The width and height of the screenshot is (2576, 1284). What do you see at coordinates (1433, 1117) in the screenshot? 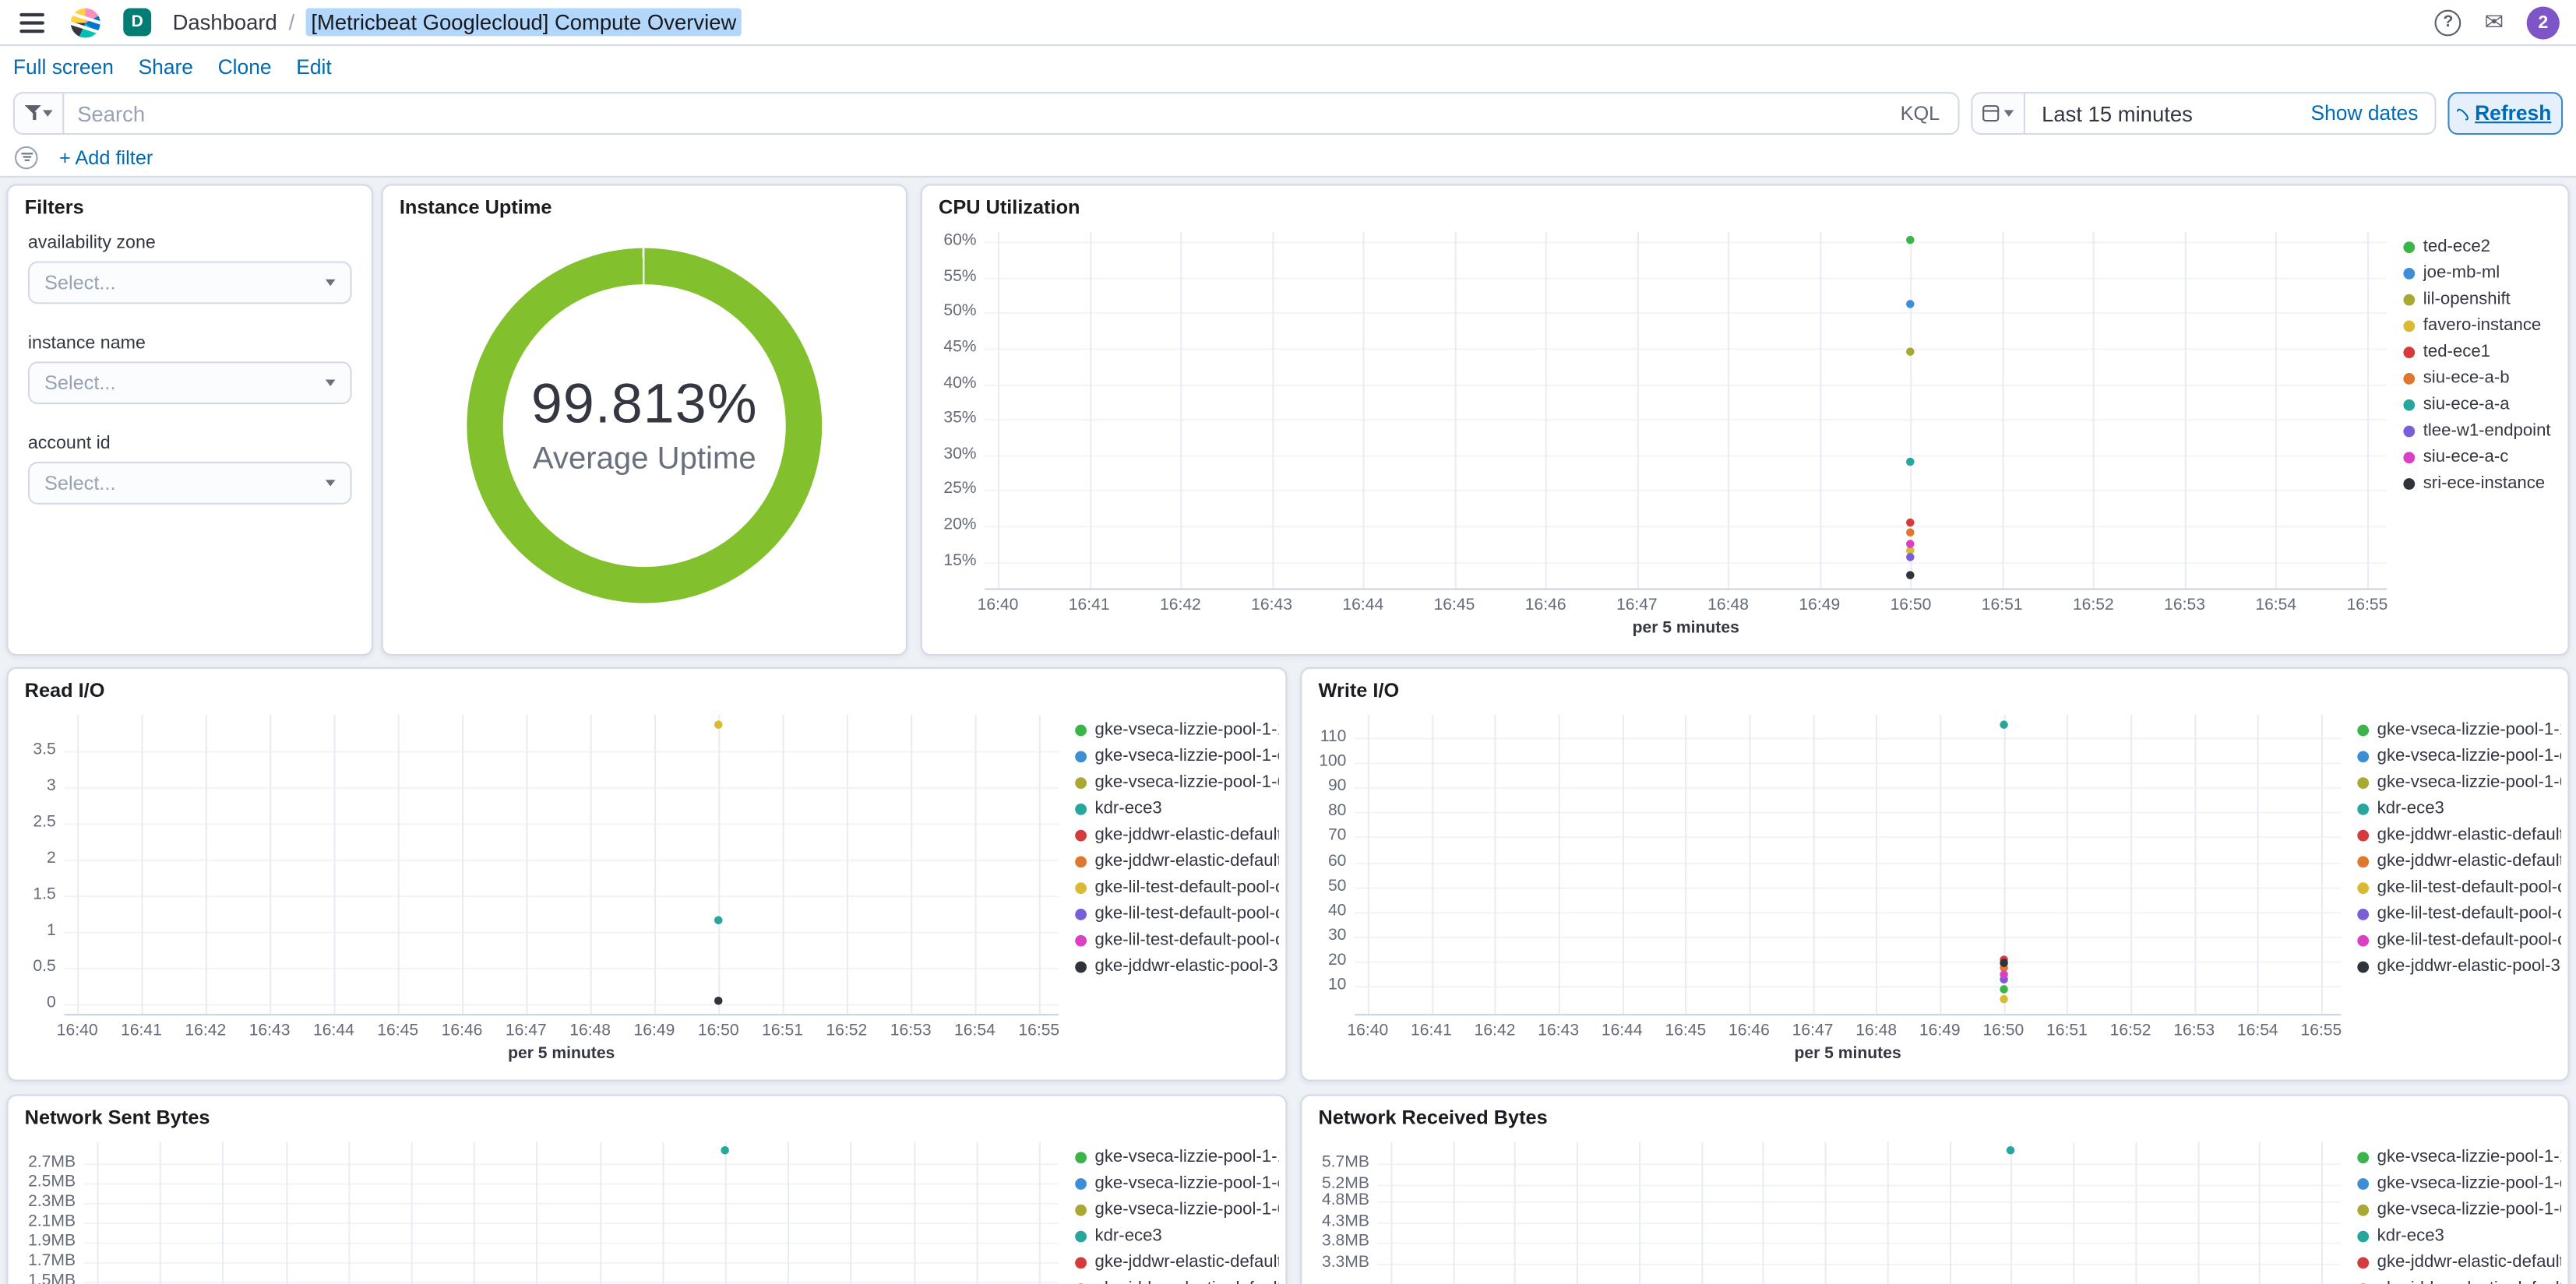
I see `panel-title: Network Received Bytes` at bounding box center [1433, 1117].